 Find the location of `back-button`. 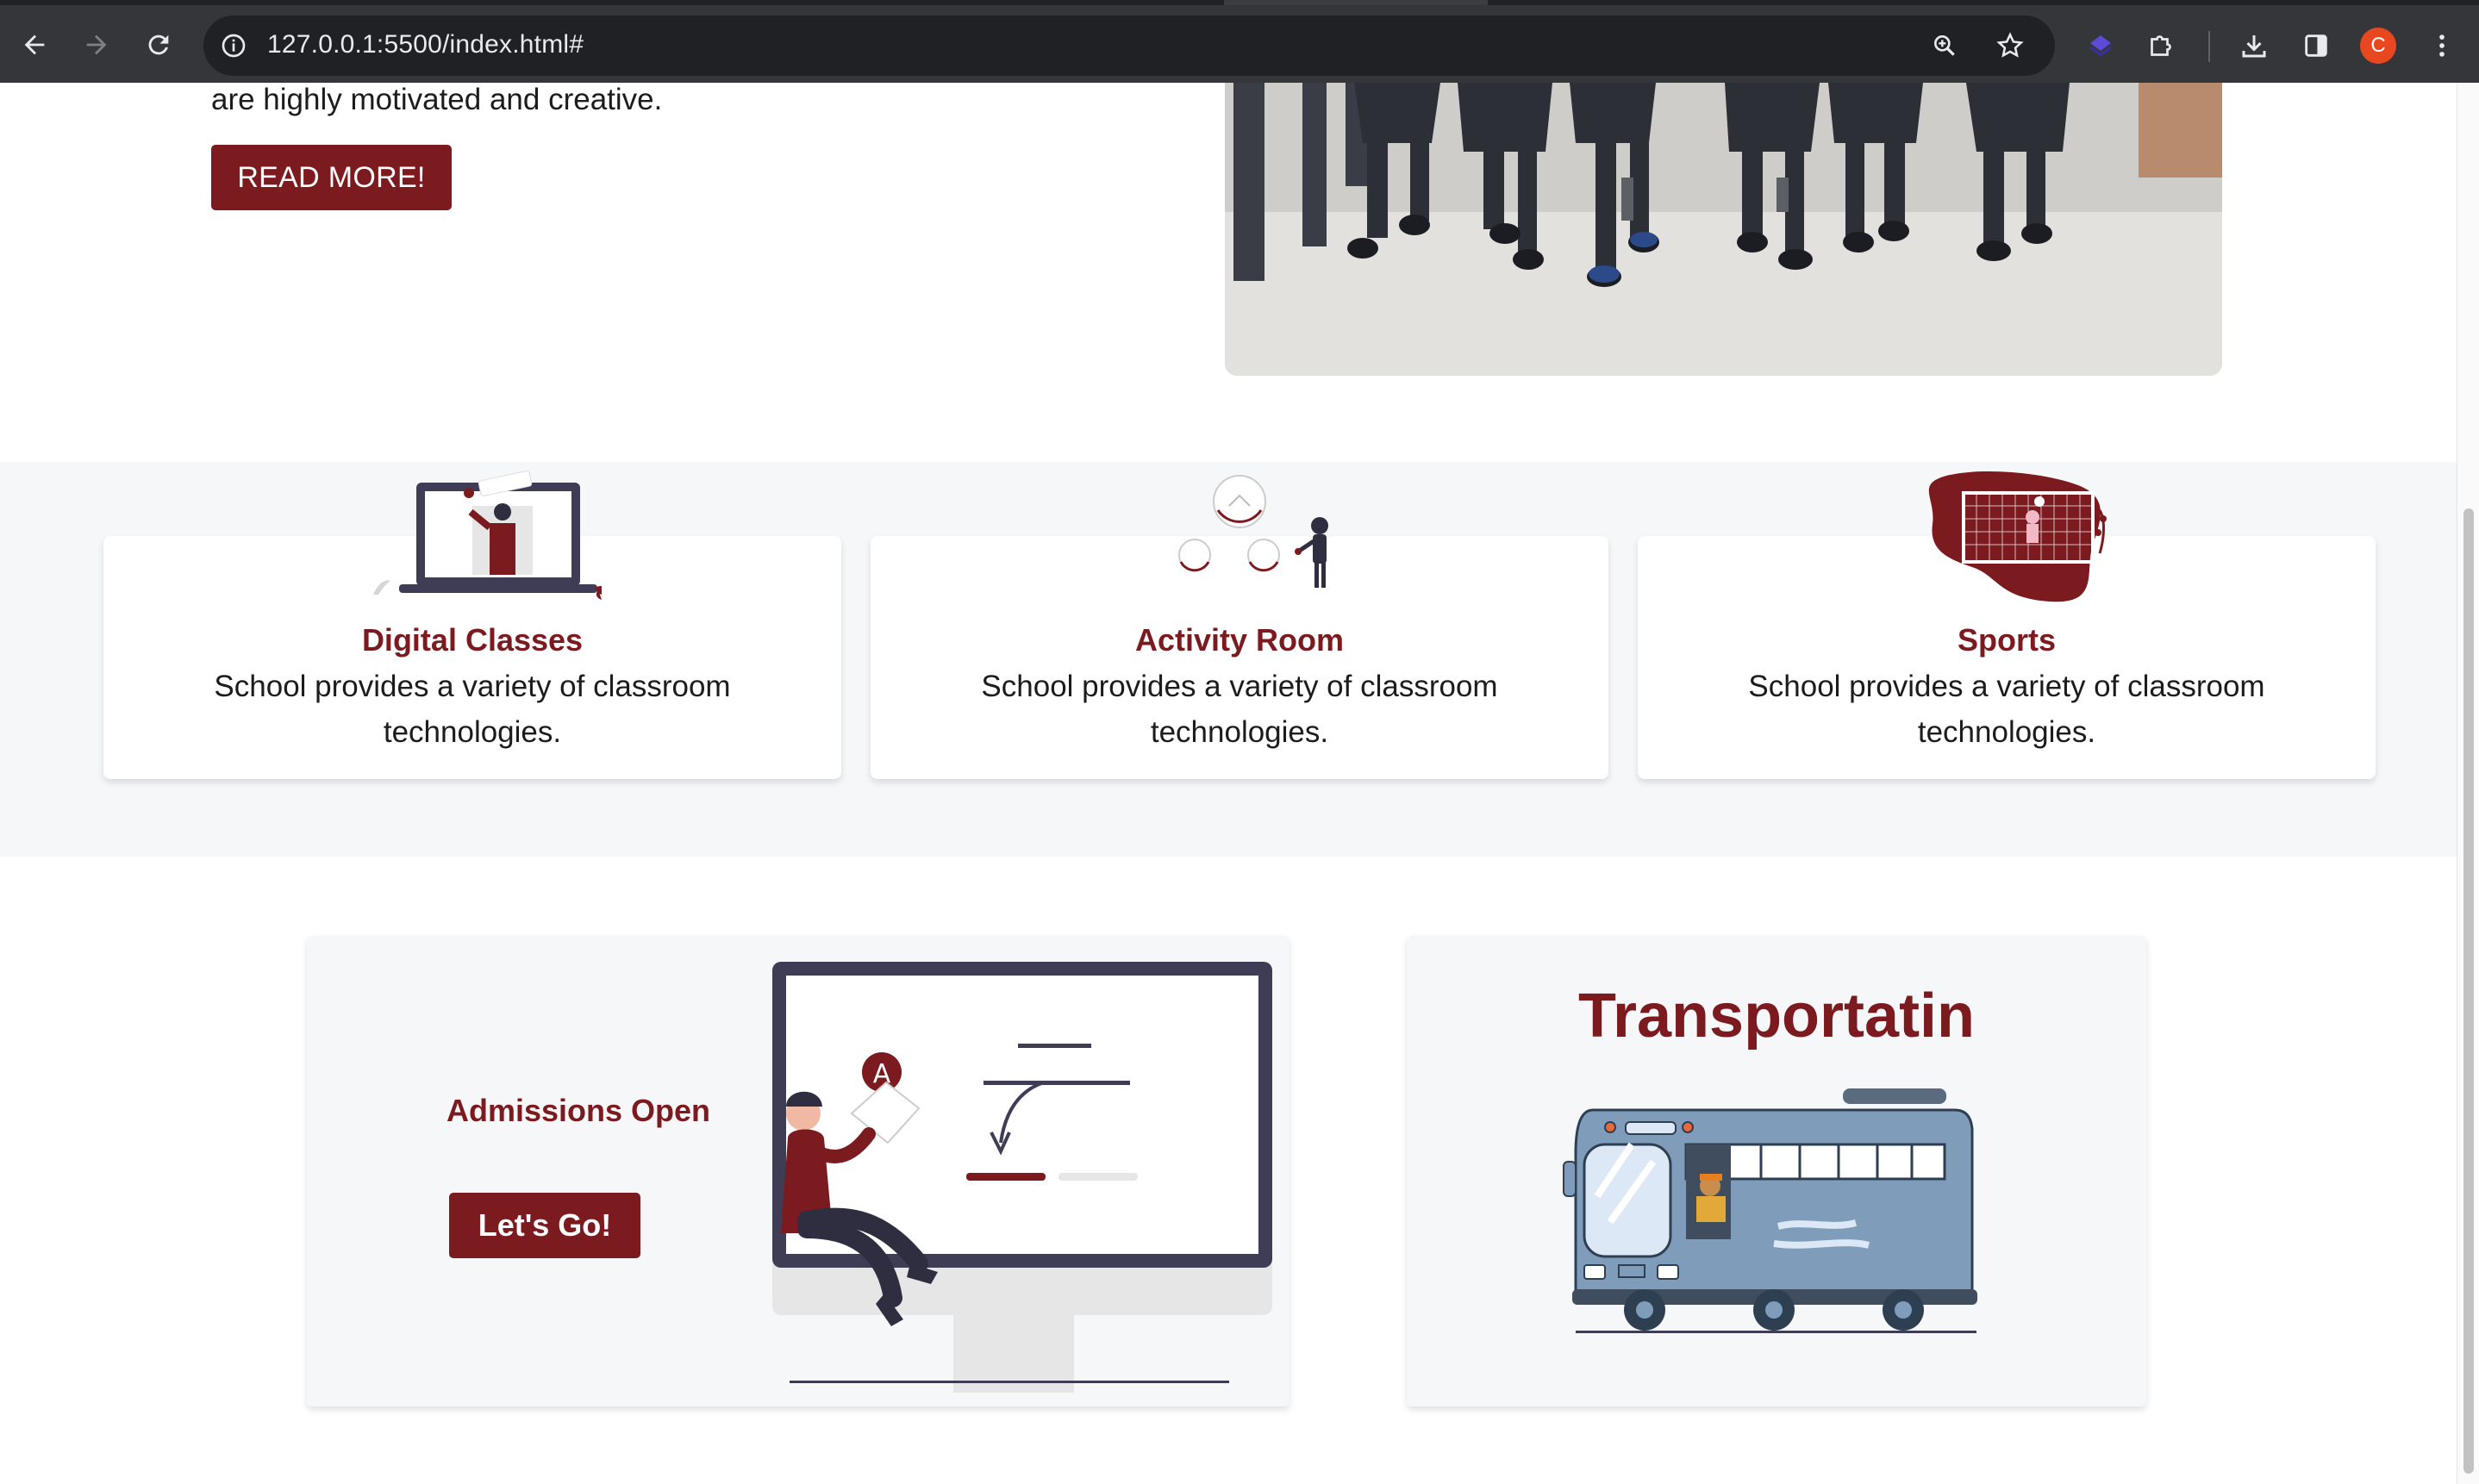

back-button is located at coordinates (34, 45).